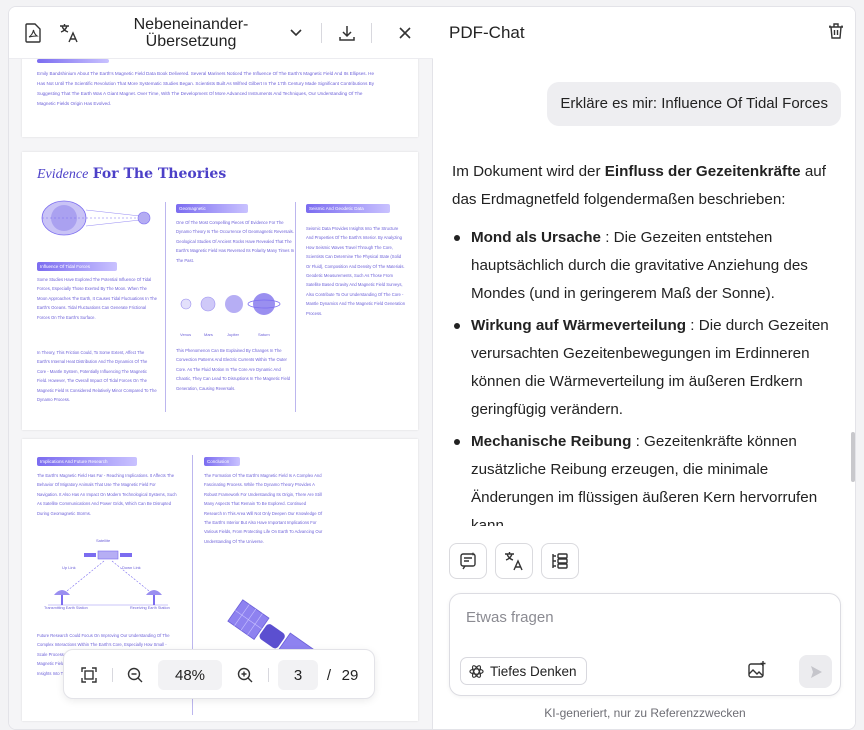 The width and height of the screenshot is (864, 730). I want to click on summarize-icon, so click(468, 561).